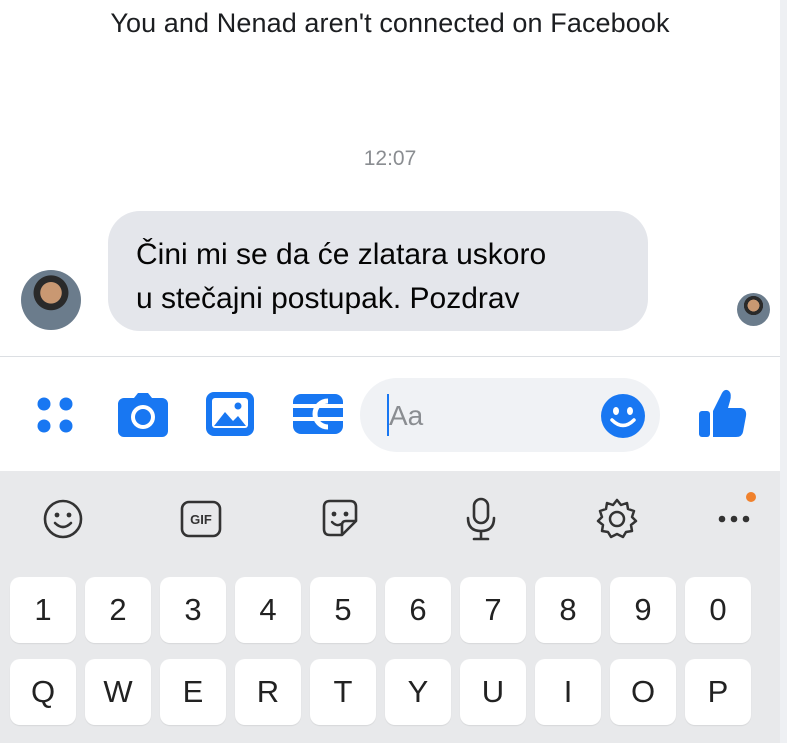  What do you see at coordinates (341, 254) in the screenshot?
I see `message-line-1: Čini mi se da će zlatara uskoro` at bounding box center [341, 254].